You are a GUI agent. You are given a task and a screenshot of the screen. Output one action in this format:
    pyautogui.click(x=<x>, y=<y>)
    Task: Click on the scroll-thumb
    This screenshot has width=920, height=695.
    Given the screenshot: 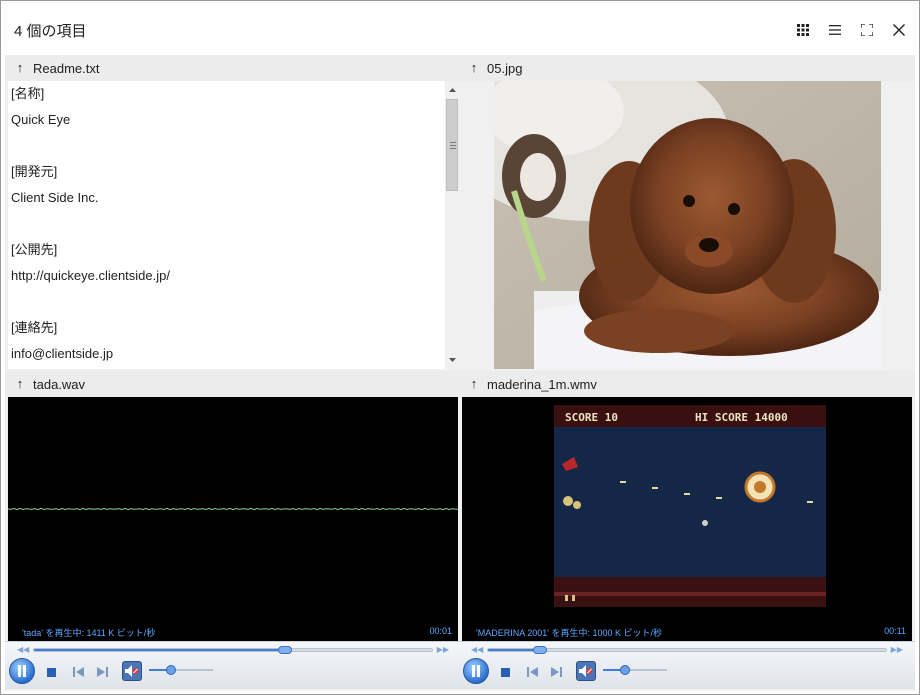 What is the action you would take?
    pyautogui.click(x=452, y=145)
    